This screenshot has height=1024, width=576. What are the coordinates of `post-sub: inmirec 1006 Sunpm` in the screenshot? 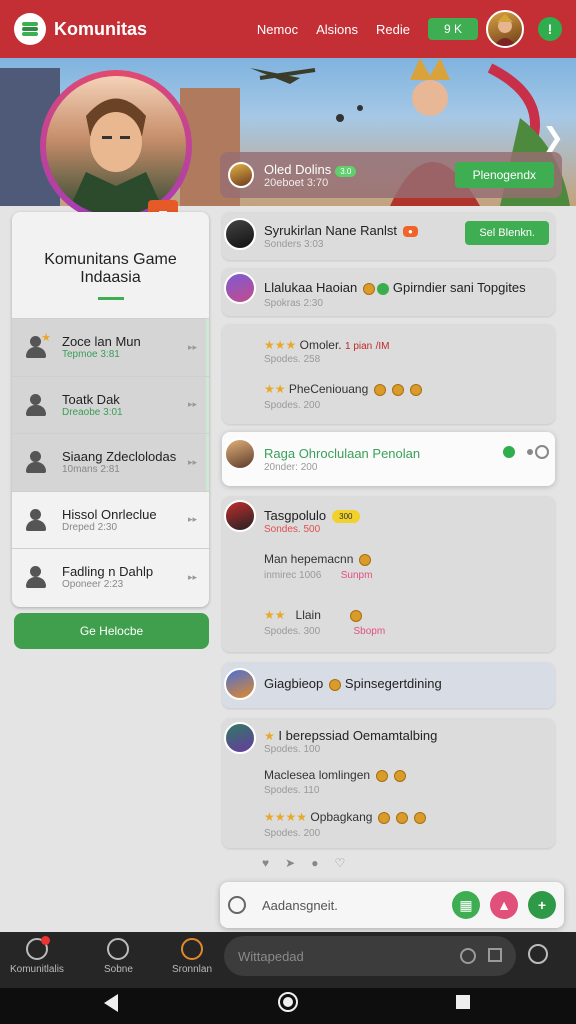 It's located at (318, 575).